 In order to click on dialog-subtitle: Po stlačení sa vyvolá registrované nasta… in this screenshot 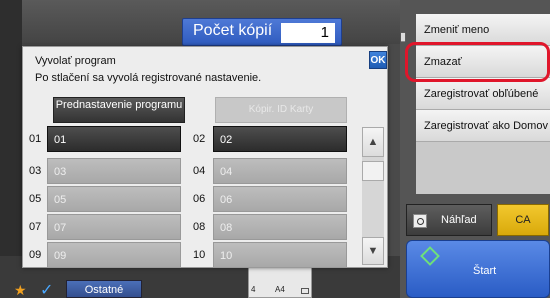, I will do `click(148, 78)`.